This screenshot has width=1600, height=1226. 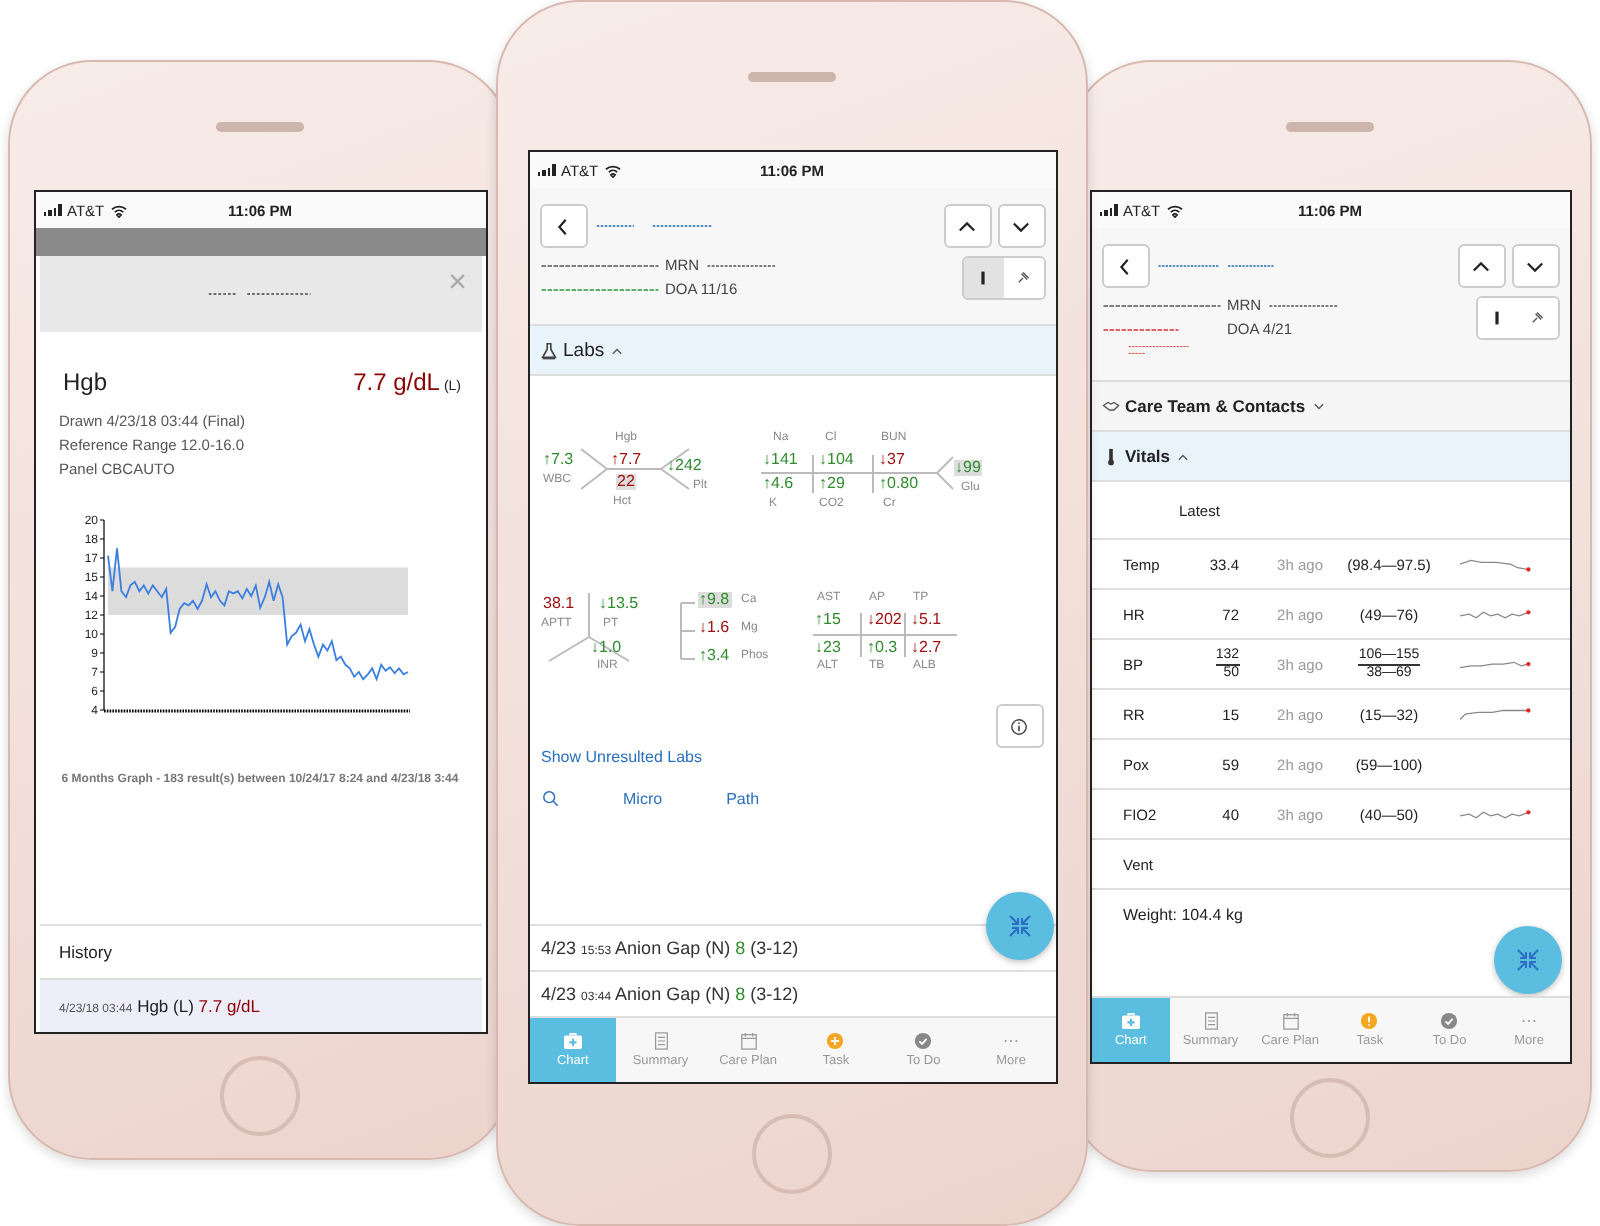 I want to click on fishbone-lines, so click(x=688, y=630).